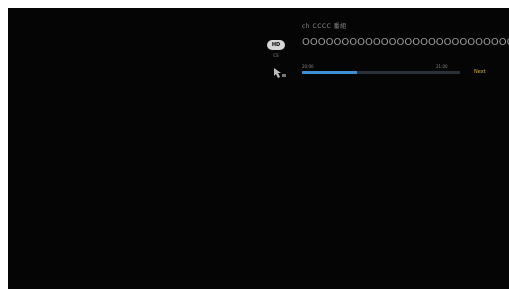 The image size is (509, 289). What do you see at coordinates (276, 55) in the screenshot?
I see `badge-caption: CS` at bounding box center [276, 55].